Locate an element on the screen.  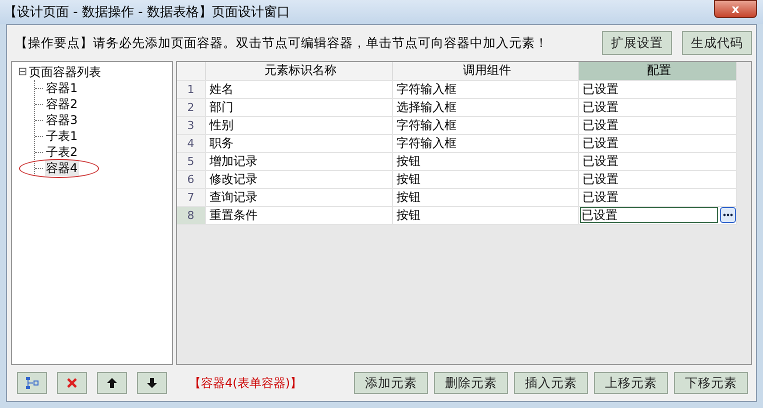
row-number: 5 is located at coordinates (191, 161).